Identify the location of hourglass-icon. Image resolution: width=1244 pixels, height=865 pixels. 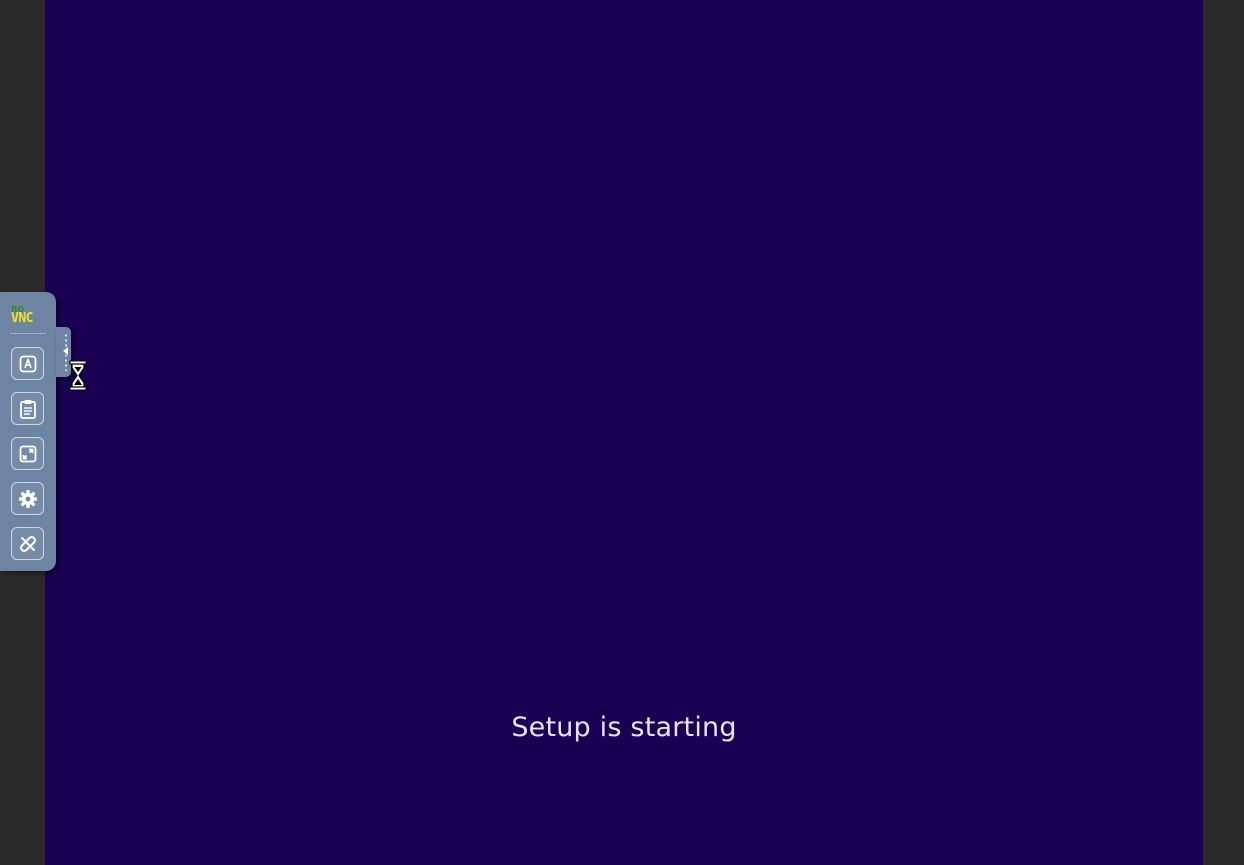
(78, 376).